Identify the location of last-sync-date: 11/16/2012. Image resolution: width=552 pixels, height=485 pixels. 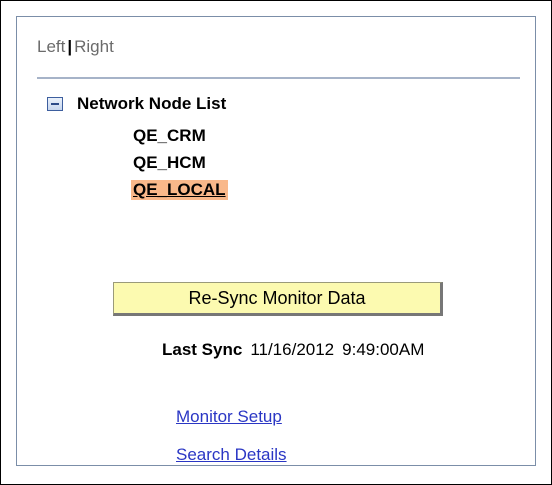
(292, 349).